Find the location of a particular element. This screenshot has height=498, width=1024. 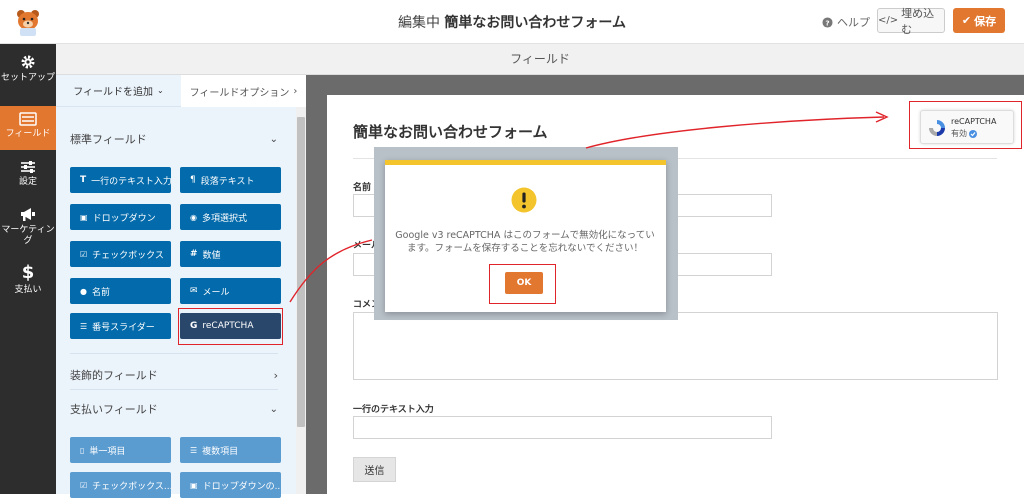

embed-label: 埋め込む is located at coordinates (918, 21).